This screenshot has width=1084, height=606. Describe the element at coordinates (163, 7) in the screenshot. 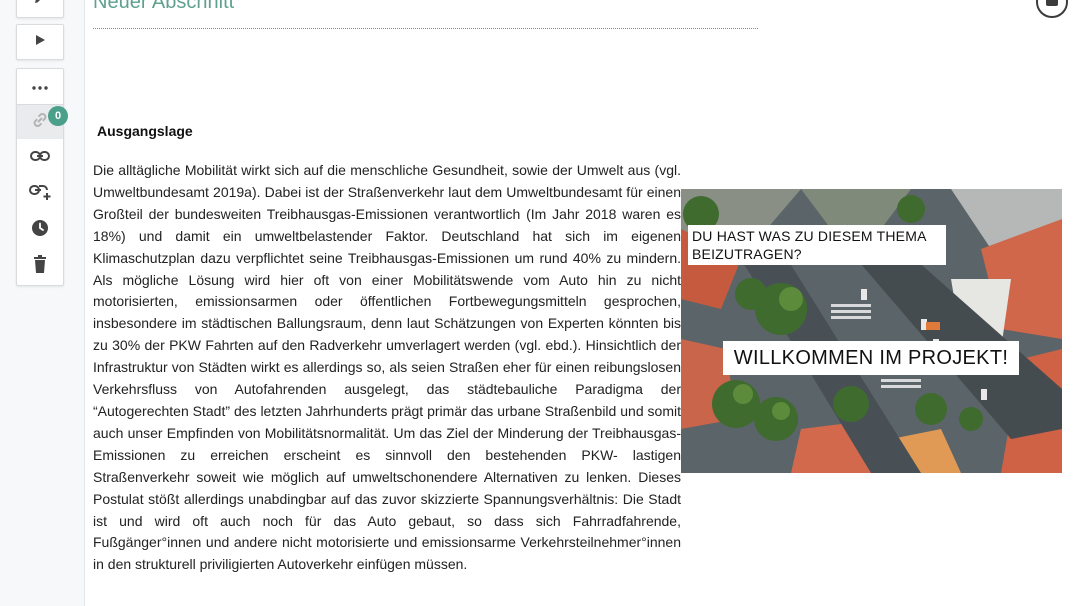

I see `section-title: Neuer Abschnitt` at that location.